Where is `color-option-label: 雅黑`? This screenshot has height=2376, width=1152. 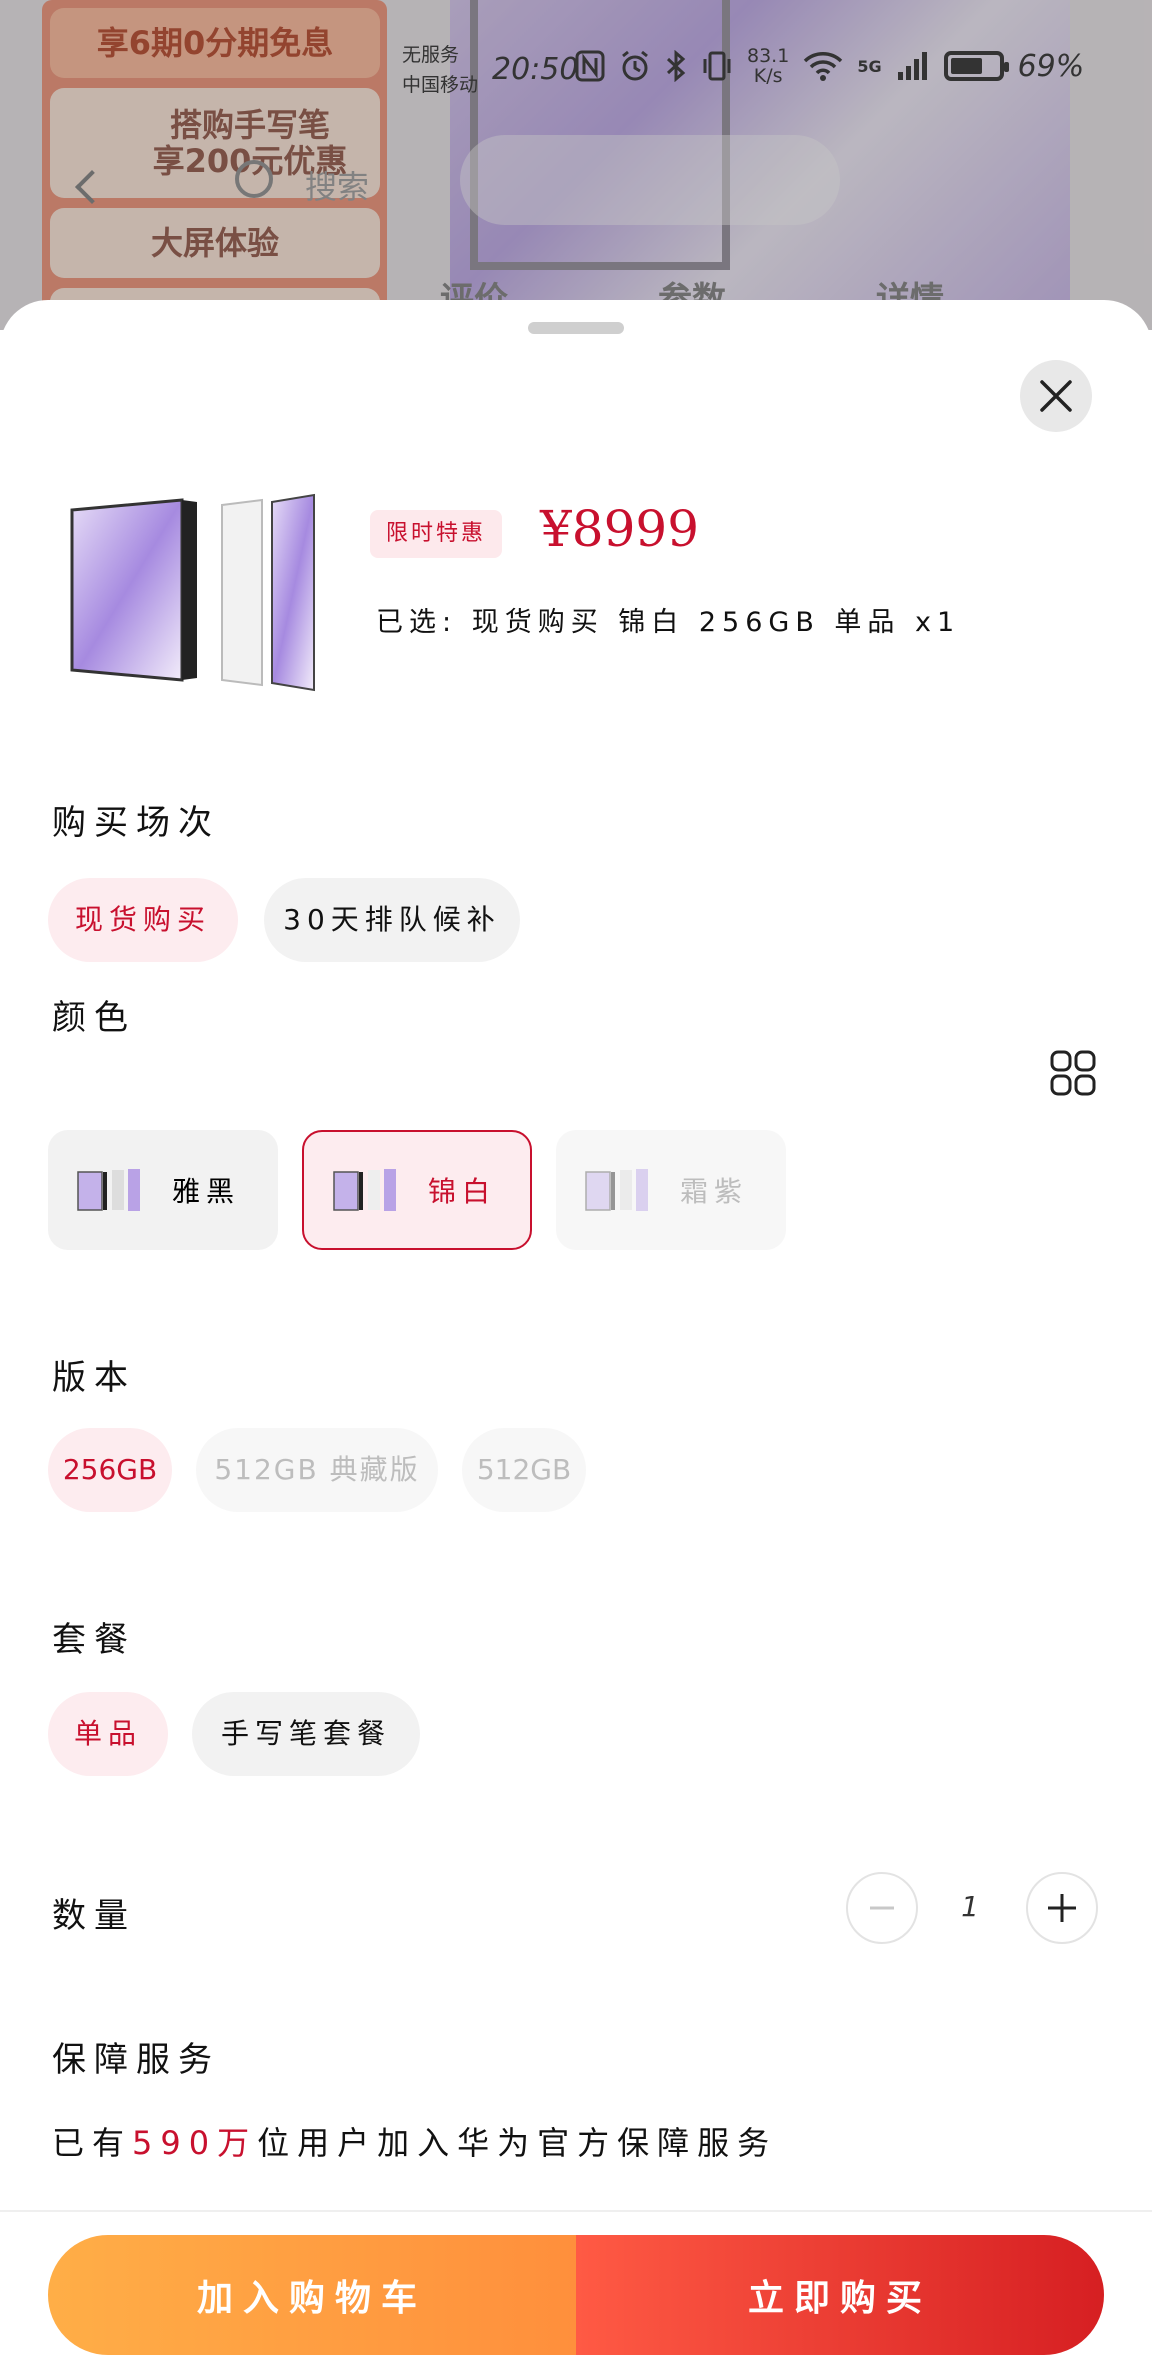
color-option-label: 雅黑 is located at coordinates (206, 1191).